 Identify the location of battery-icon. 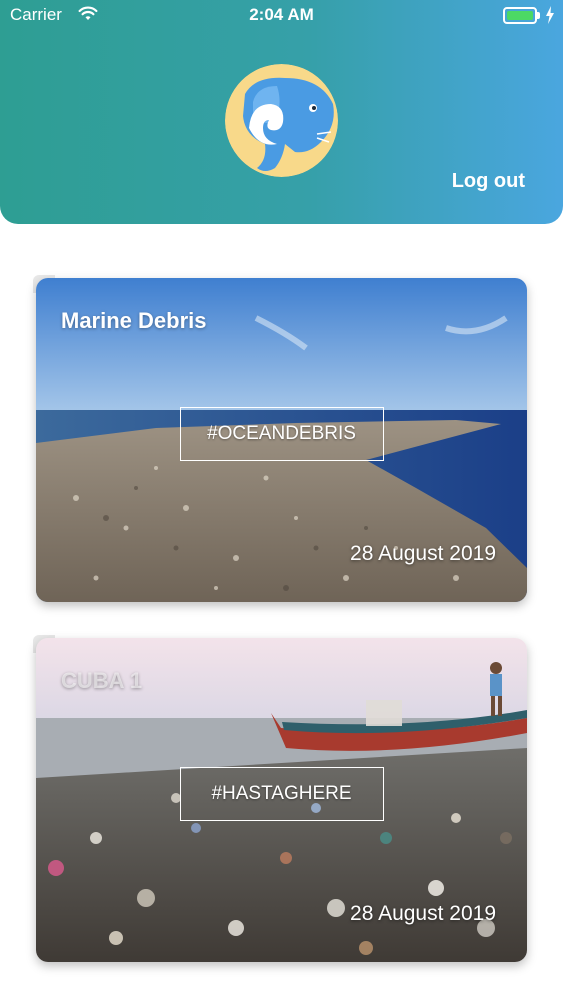
(520, 15).